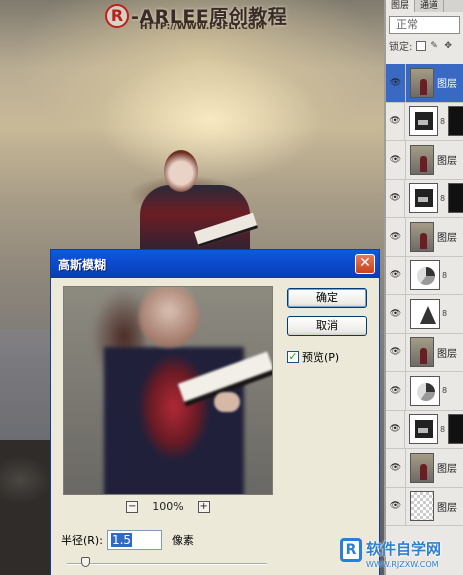 The height and width of the screenshot is (575, 463). I want to click on preview-checkbox: ✓, so click(293, 357).